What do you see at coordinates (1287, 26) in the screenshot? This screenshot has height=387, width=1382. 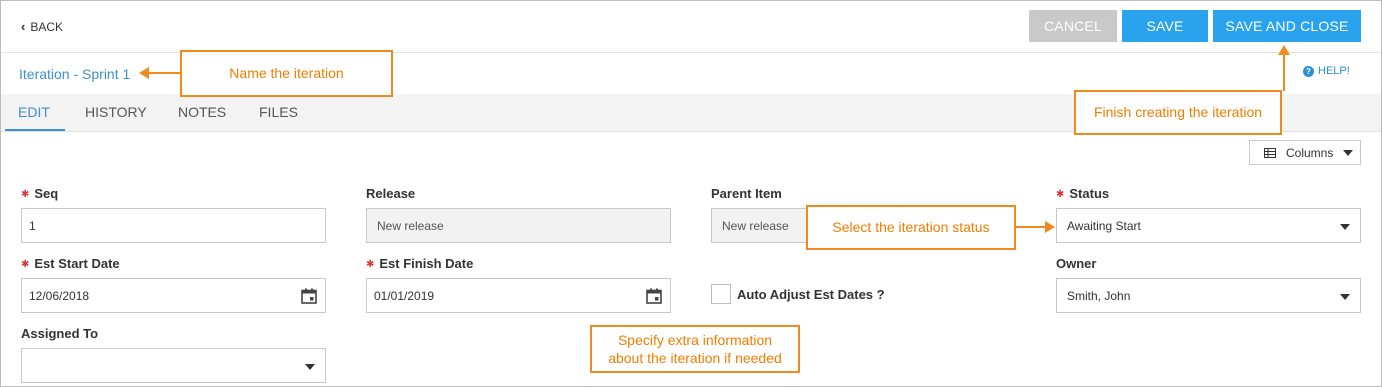 I see `save-and-close-button: SAVE AND CLOSE` at bounding box center [1287, 26].